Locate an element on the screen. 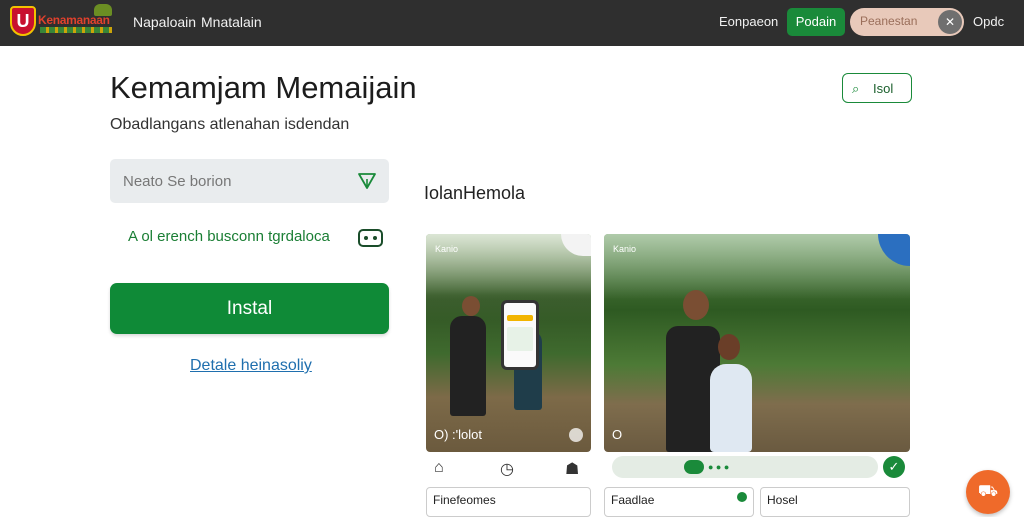 Image resolution: width=1024 pixels, height=517 pixels. status-dot-icon is located at coordinates (742, 497).